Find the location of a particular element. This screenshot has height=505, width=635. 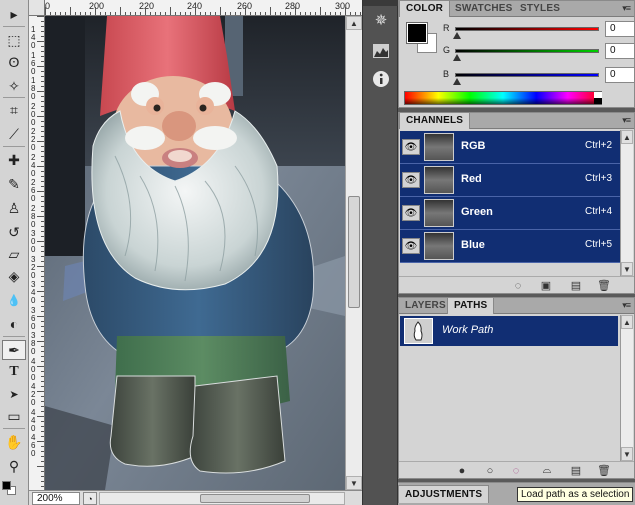

pen-tool: ✒ is located at coordinates (14, 350).